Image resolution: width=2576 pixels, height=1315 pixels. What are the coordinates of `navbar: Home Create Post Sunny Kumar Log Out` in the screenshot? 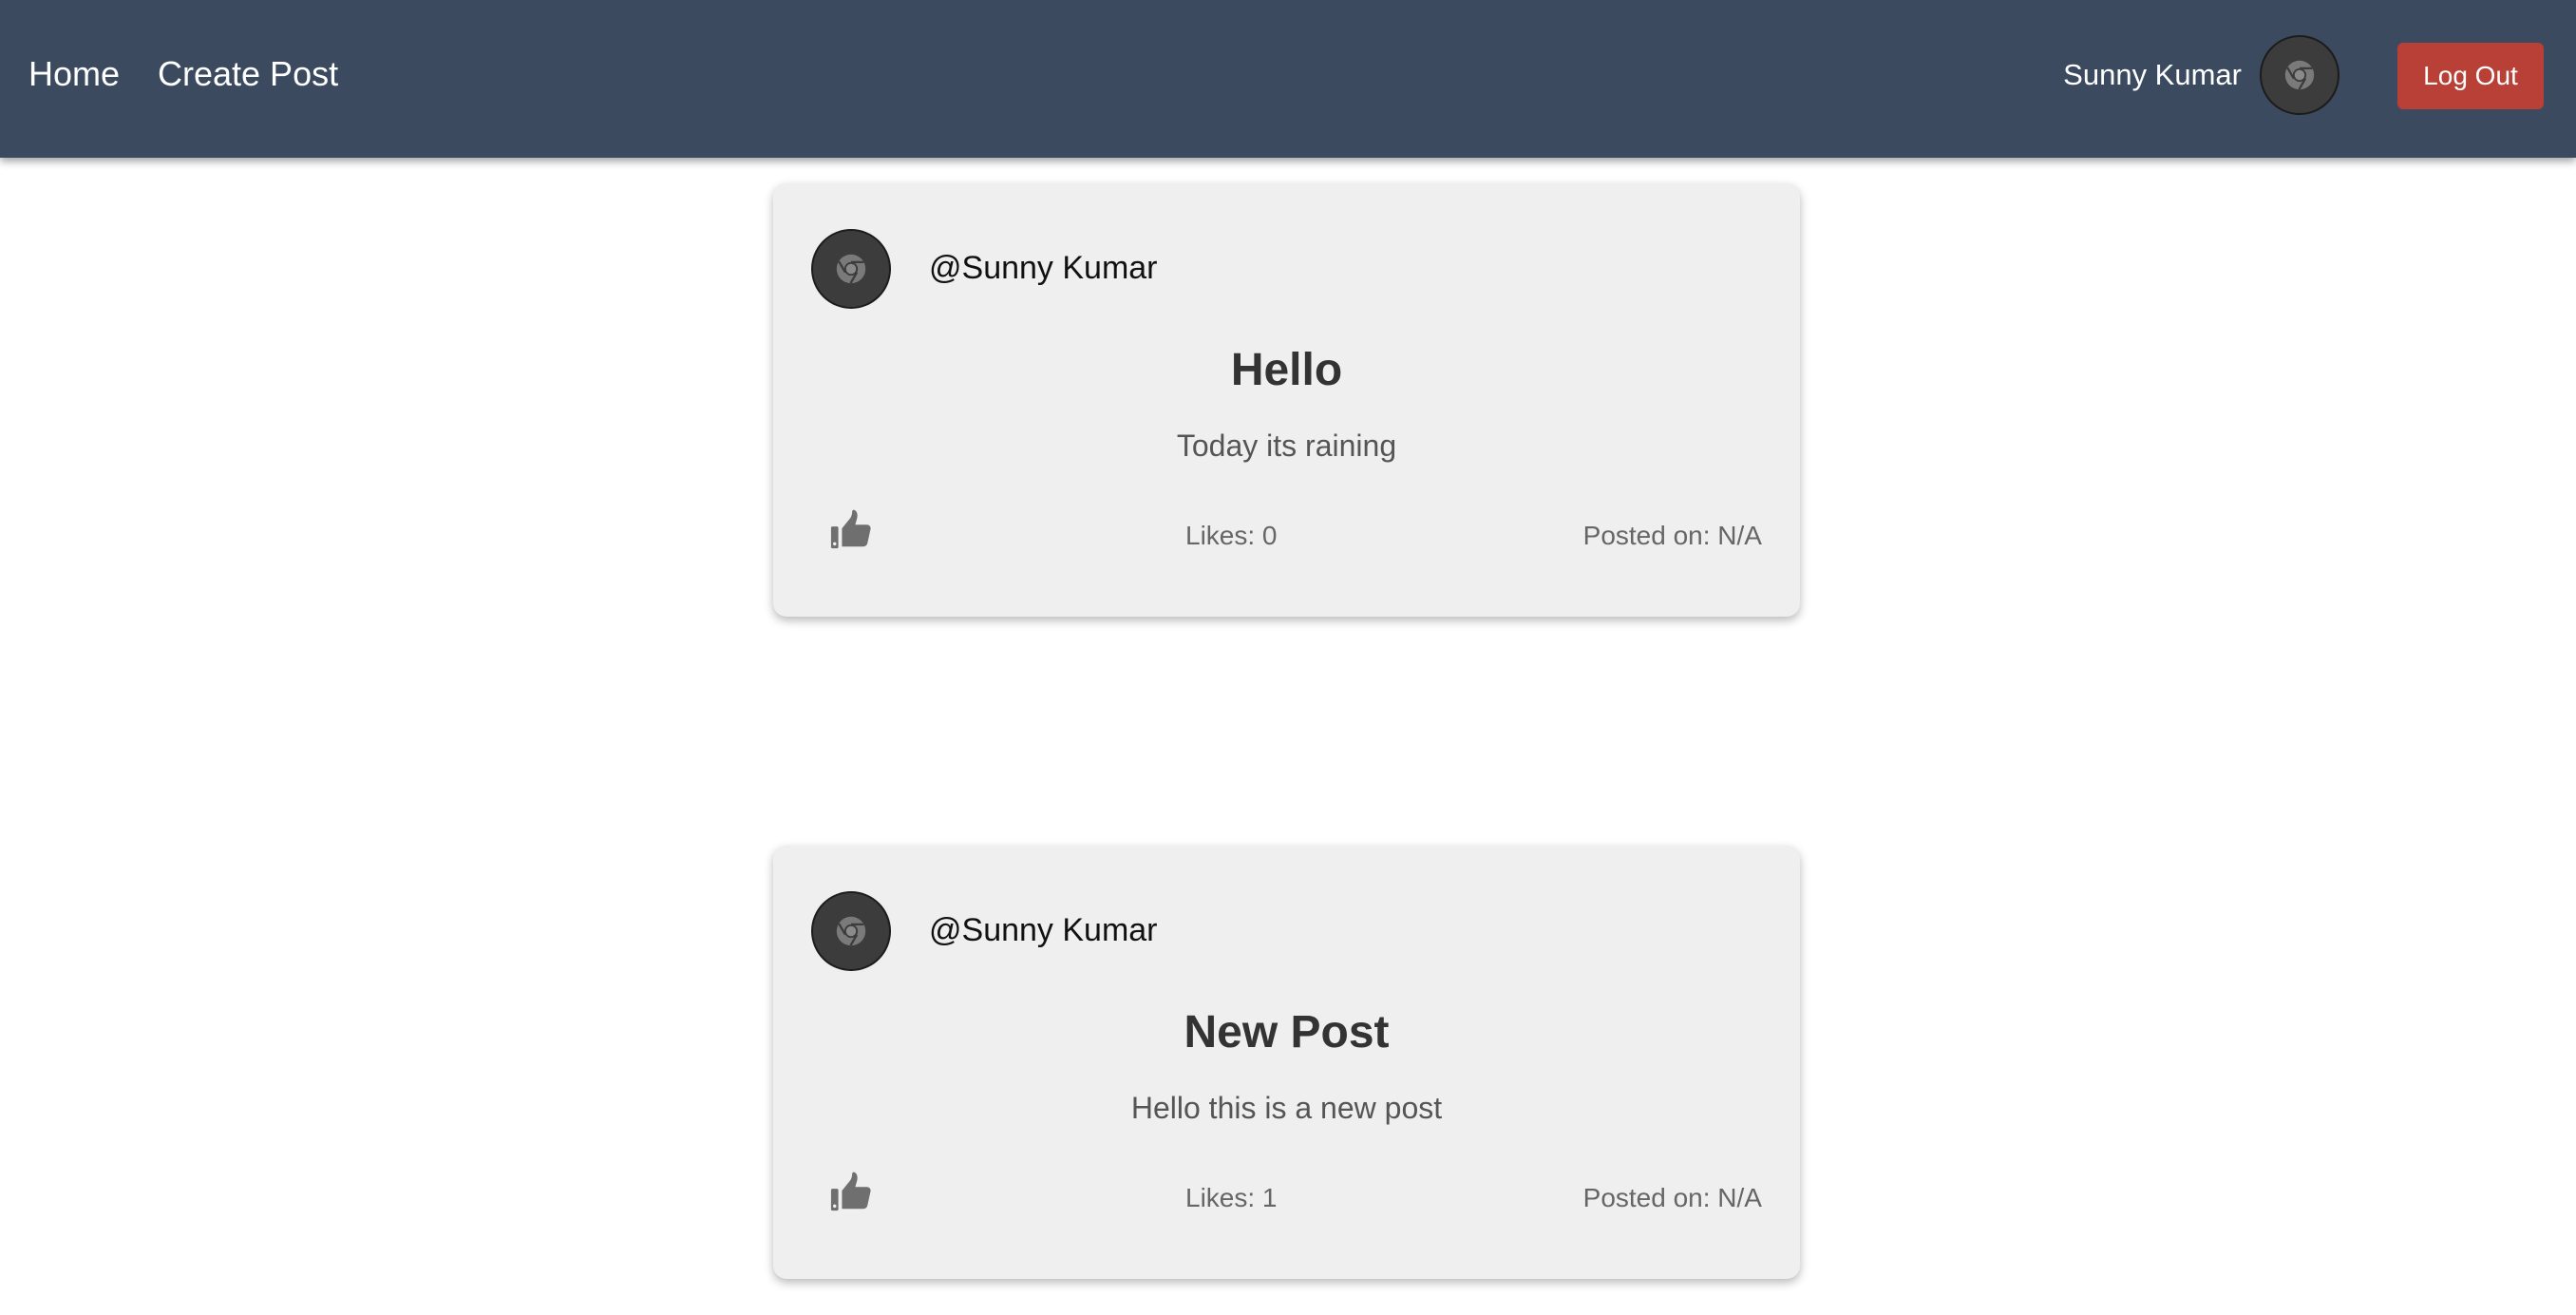 It's located at (1288, 79).